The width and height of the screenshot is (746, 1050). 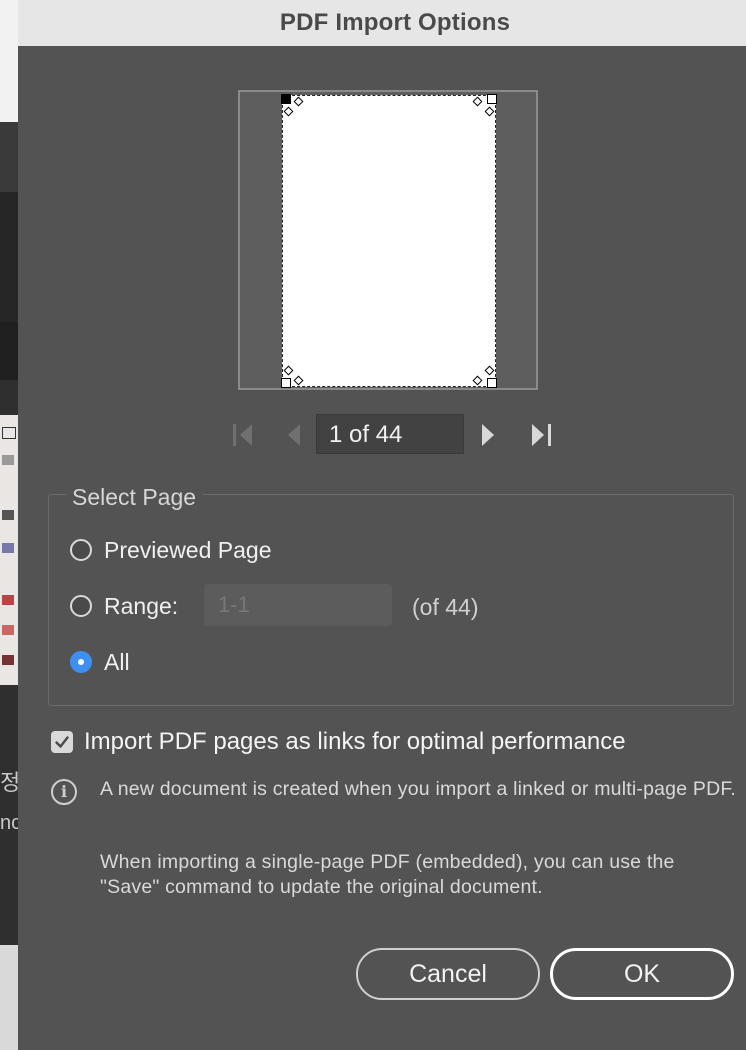 I want to click on range-option: Range:, so click(x=124, y=606).